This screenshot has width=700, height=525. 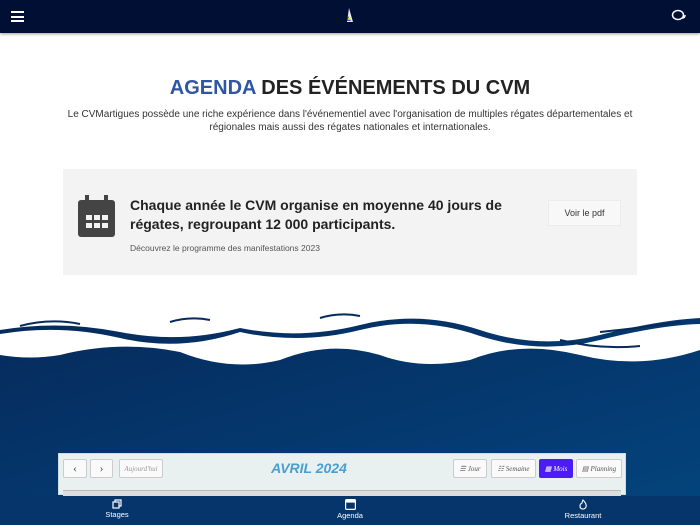 What do you see at coordinates (141, 468) in the screenshot?
I see `today-button: Aujourd'hui` at bounding box center [141, 468].